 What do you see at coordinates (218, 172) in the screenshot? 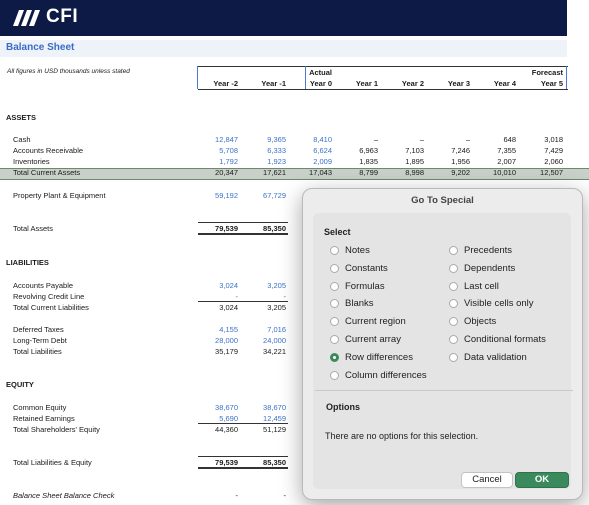
I see `cell-tca-0: 20,347` at bounding box center [218, 172].